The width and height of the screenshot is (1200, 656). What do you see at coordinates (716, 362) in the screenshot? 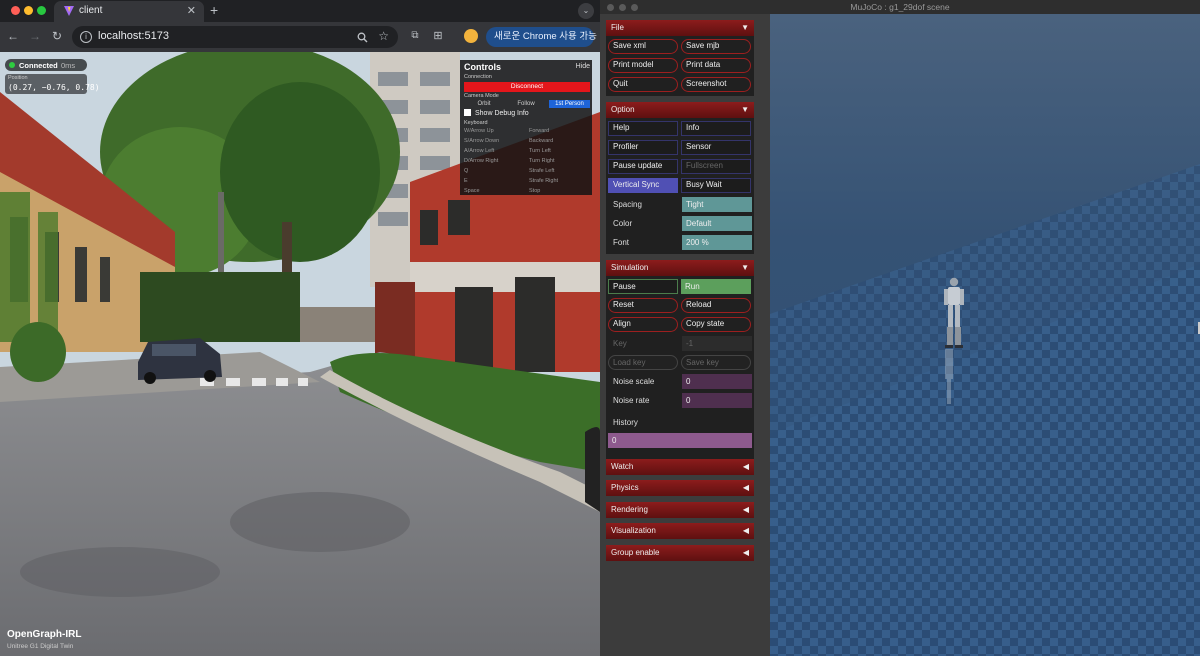
I see `save-key-button: Save key` at bounding box center [716, 362].